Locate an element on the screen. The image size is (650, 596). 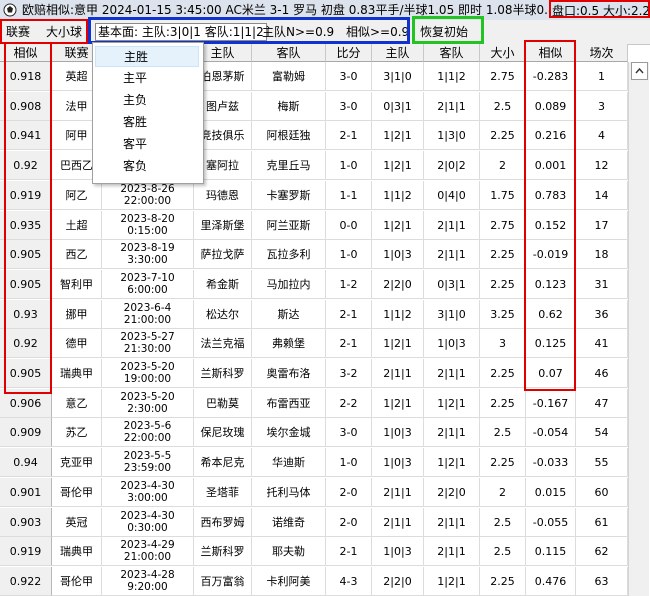
cell-score: 2-0 is located at coordinates (349, 492).